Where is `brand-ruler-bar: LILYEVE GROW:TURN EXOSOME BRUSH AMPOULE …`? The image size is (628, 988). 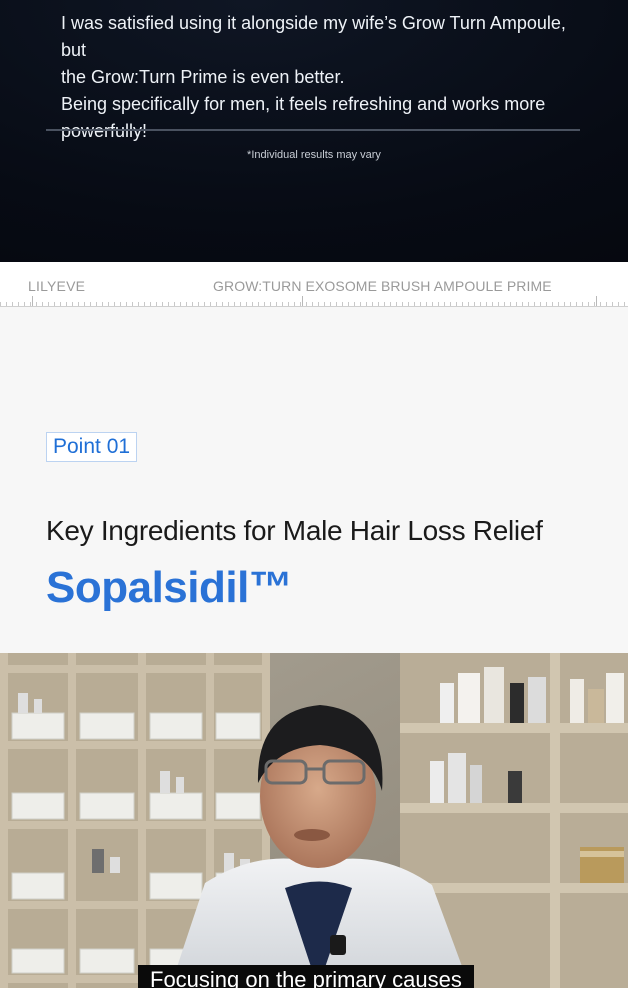
brand-ruler-bar: LILYEVE GROW:TURN EXOSOME BRUSH AMPOULE … is located at coordinates (314, 284).